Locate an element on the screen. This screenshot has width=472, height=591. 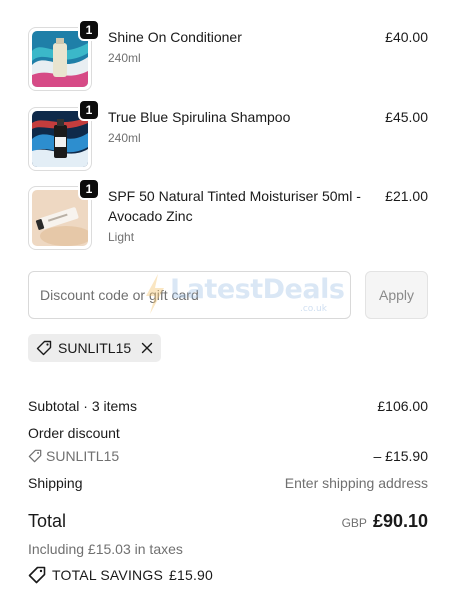
taxes-note: Including £15.03 in taxes is located at coordinates (105, 549).